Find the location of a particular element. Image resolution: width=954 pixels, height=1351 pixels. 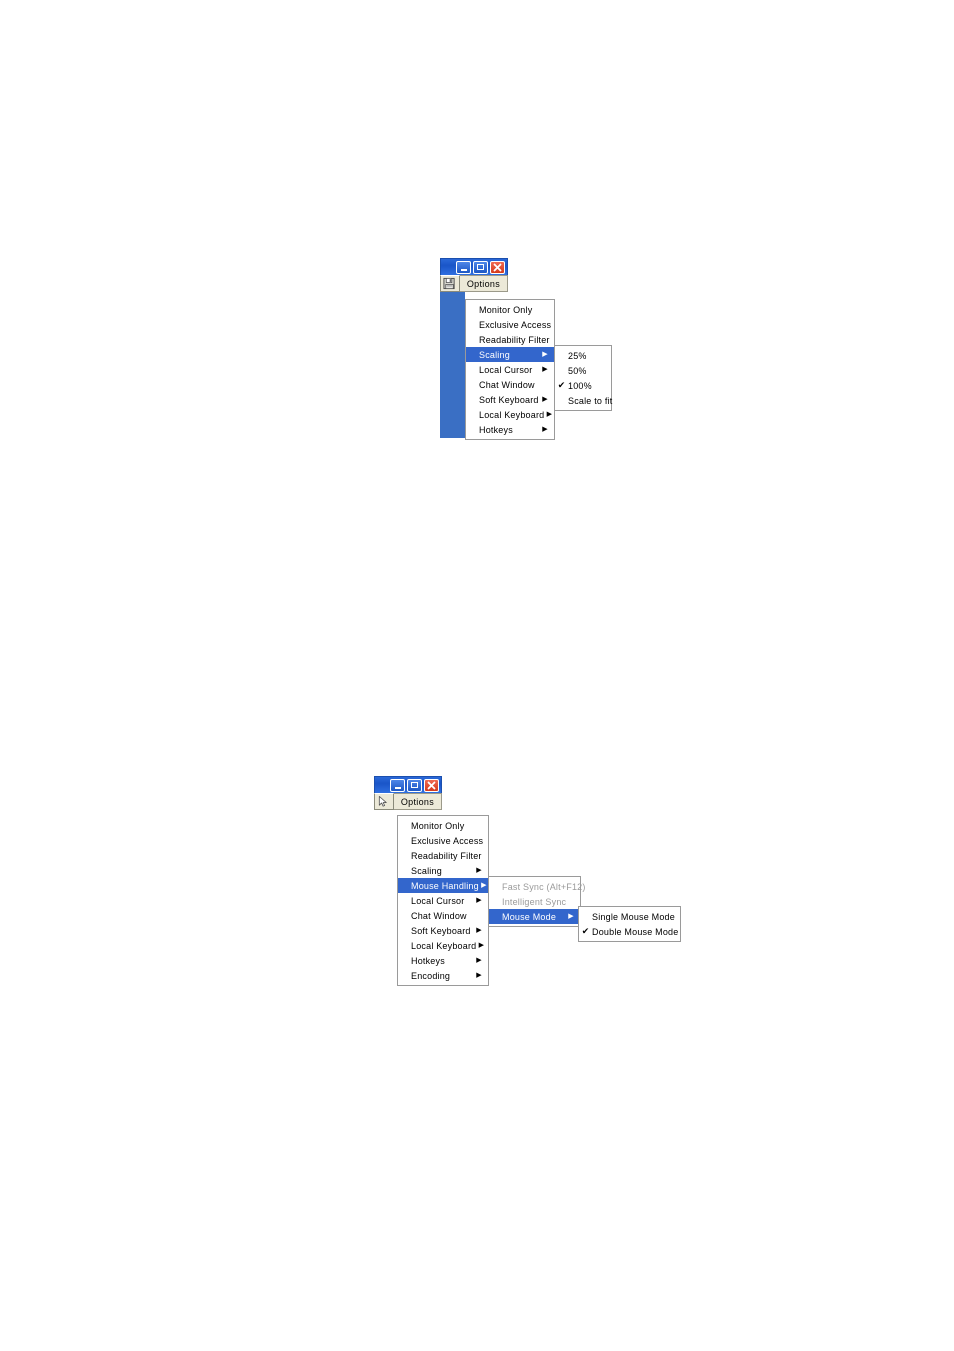

mouse-handling-option-intelligent-sync: Intelligent Sync is located at coordinates (534, 901).